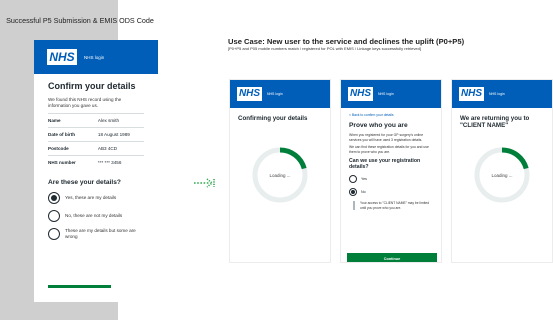 The height and width of the screenshot is (320, 553). What do you see at coordinates (120, 134) in the screenshot?
I see `detail-value: 18 August 1989` at bounding box center [120, 134].